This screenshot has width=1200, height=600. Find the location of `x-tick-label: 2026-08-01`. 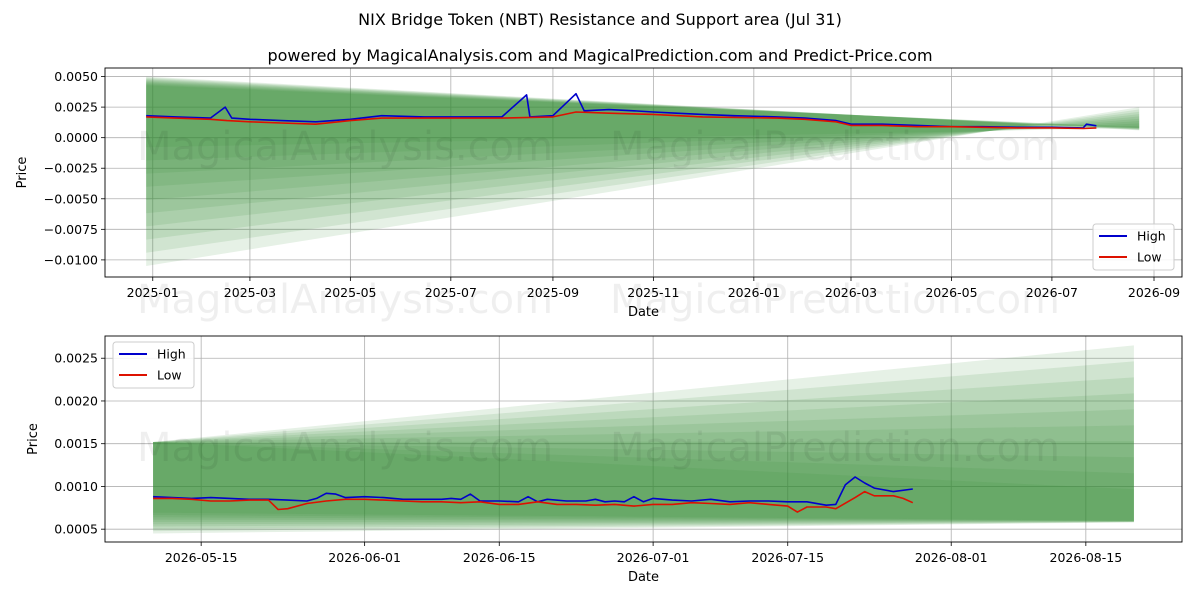

x-tick-label: 2026-08-01 is located at coordinates (951, 557).